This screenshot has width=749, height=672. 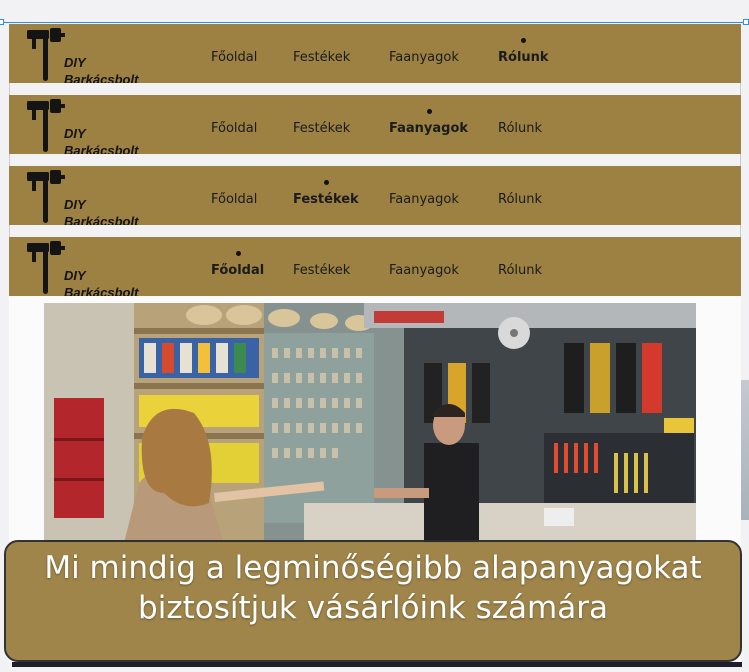 What do you see at coordinates (373, 608) in the screenshot?
I see `hero-headline-line2: biztosítjuk vásárlóink számára` at bounding box center [373, 608].